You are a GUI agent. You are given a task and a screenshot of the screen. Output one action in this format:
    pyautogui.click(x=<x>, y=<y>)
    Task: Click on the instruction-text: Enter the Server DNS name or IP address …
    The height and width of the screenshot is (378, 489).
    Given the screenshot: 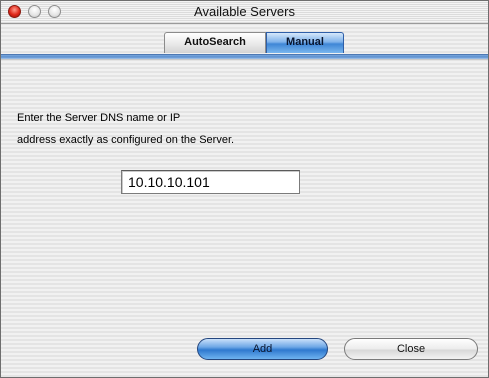 What is the action you would take?
    pyautogui.click(x=217, y=129)
    